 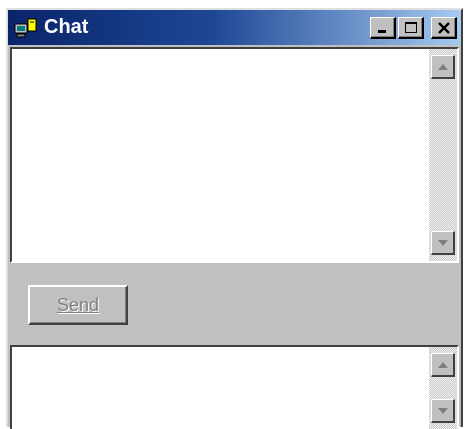 I want to click on minimize-icon, so click(x=381, y=31).